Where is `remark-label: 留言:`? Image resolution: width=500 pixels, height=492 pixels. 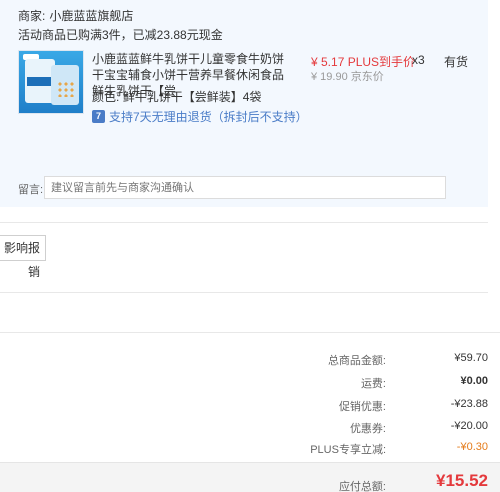
remark-label: 留言: is located at coordinates (31, 190).